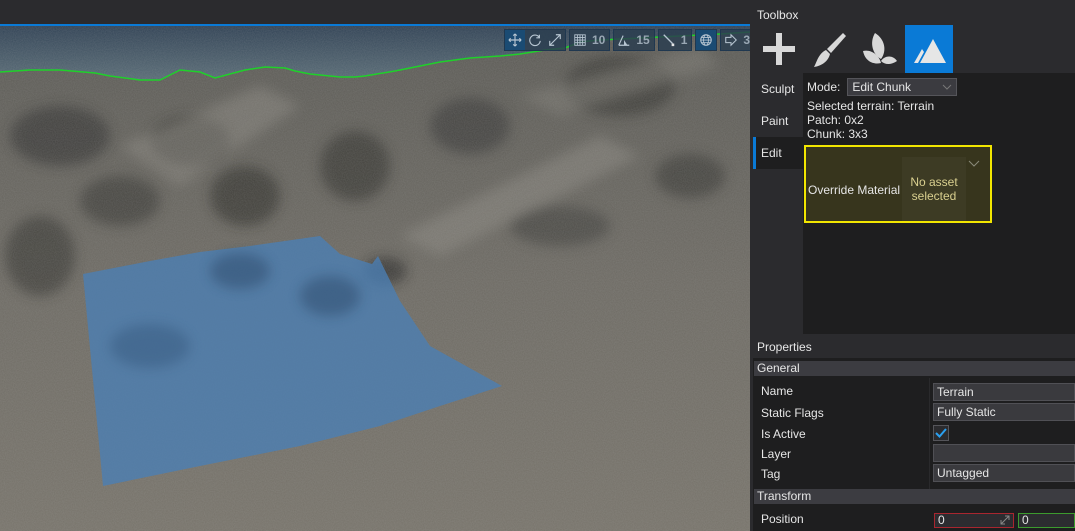 The width and height of the screenshot is (1075, 531). What do you see at coordinates (974, 520) in the screenshot?
I see `position-x-input: 0` at bounding box center [974, 520].